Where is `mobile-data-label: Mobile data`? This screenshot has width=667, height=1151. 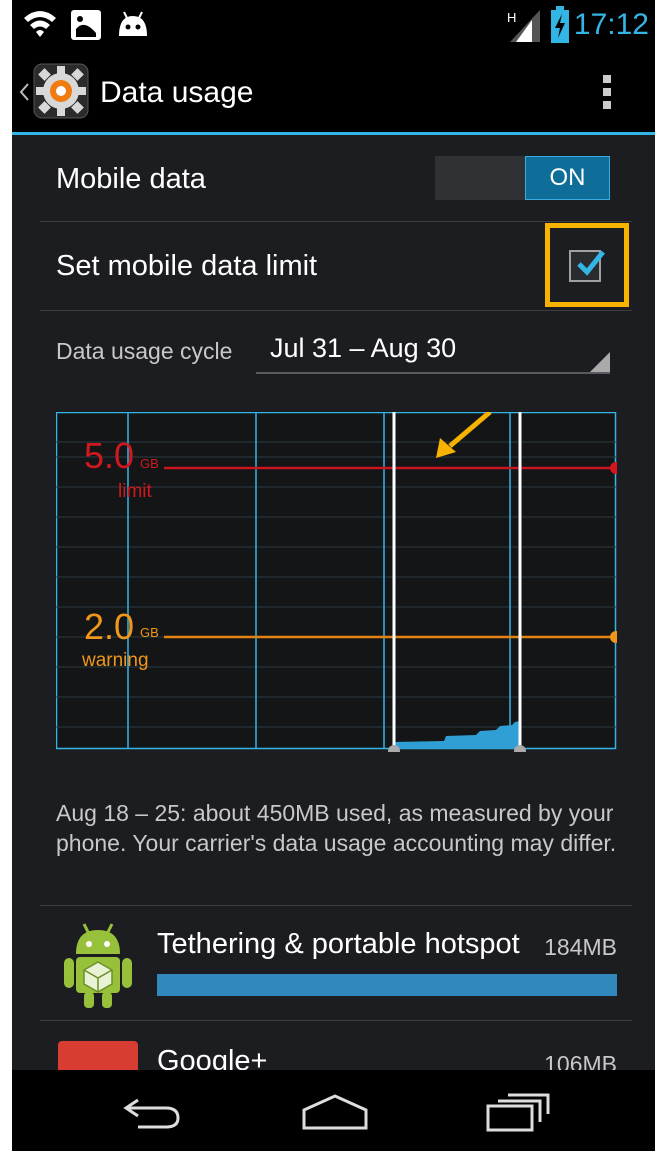
mobile-data-label: Mobile data is located at coordinates (131, 179).